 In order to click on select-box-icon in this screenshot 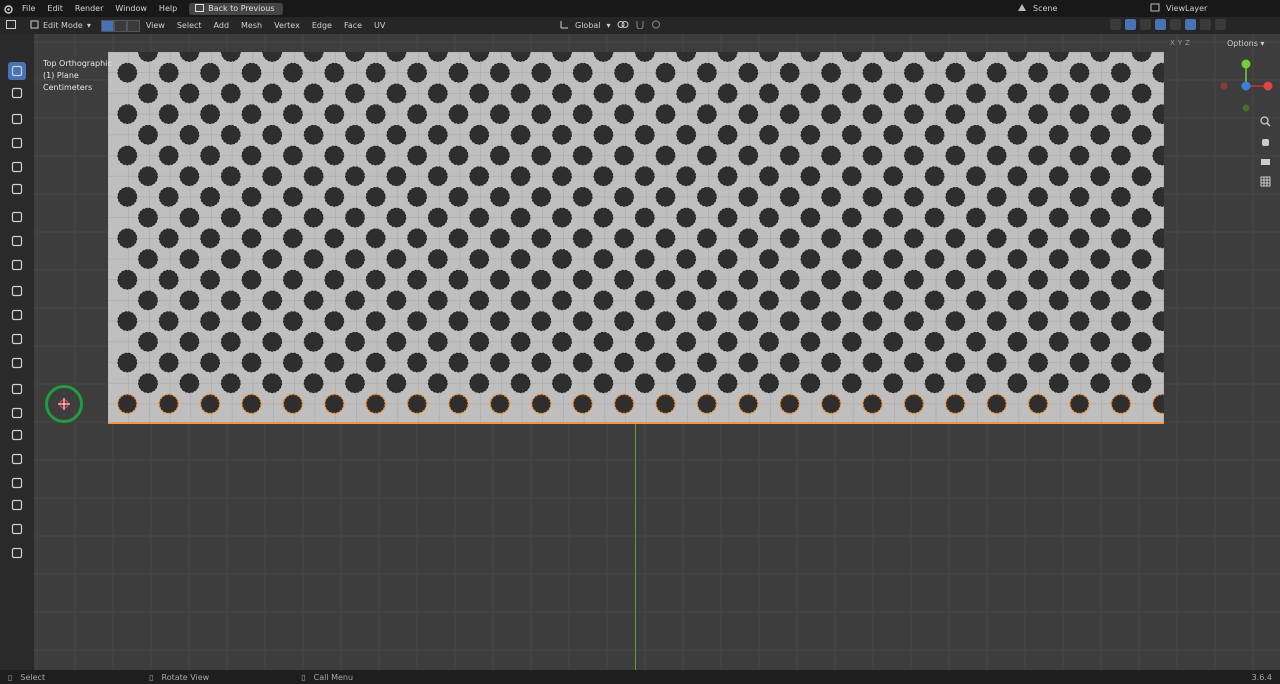, I will do `click(17, 71)`.